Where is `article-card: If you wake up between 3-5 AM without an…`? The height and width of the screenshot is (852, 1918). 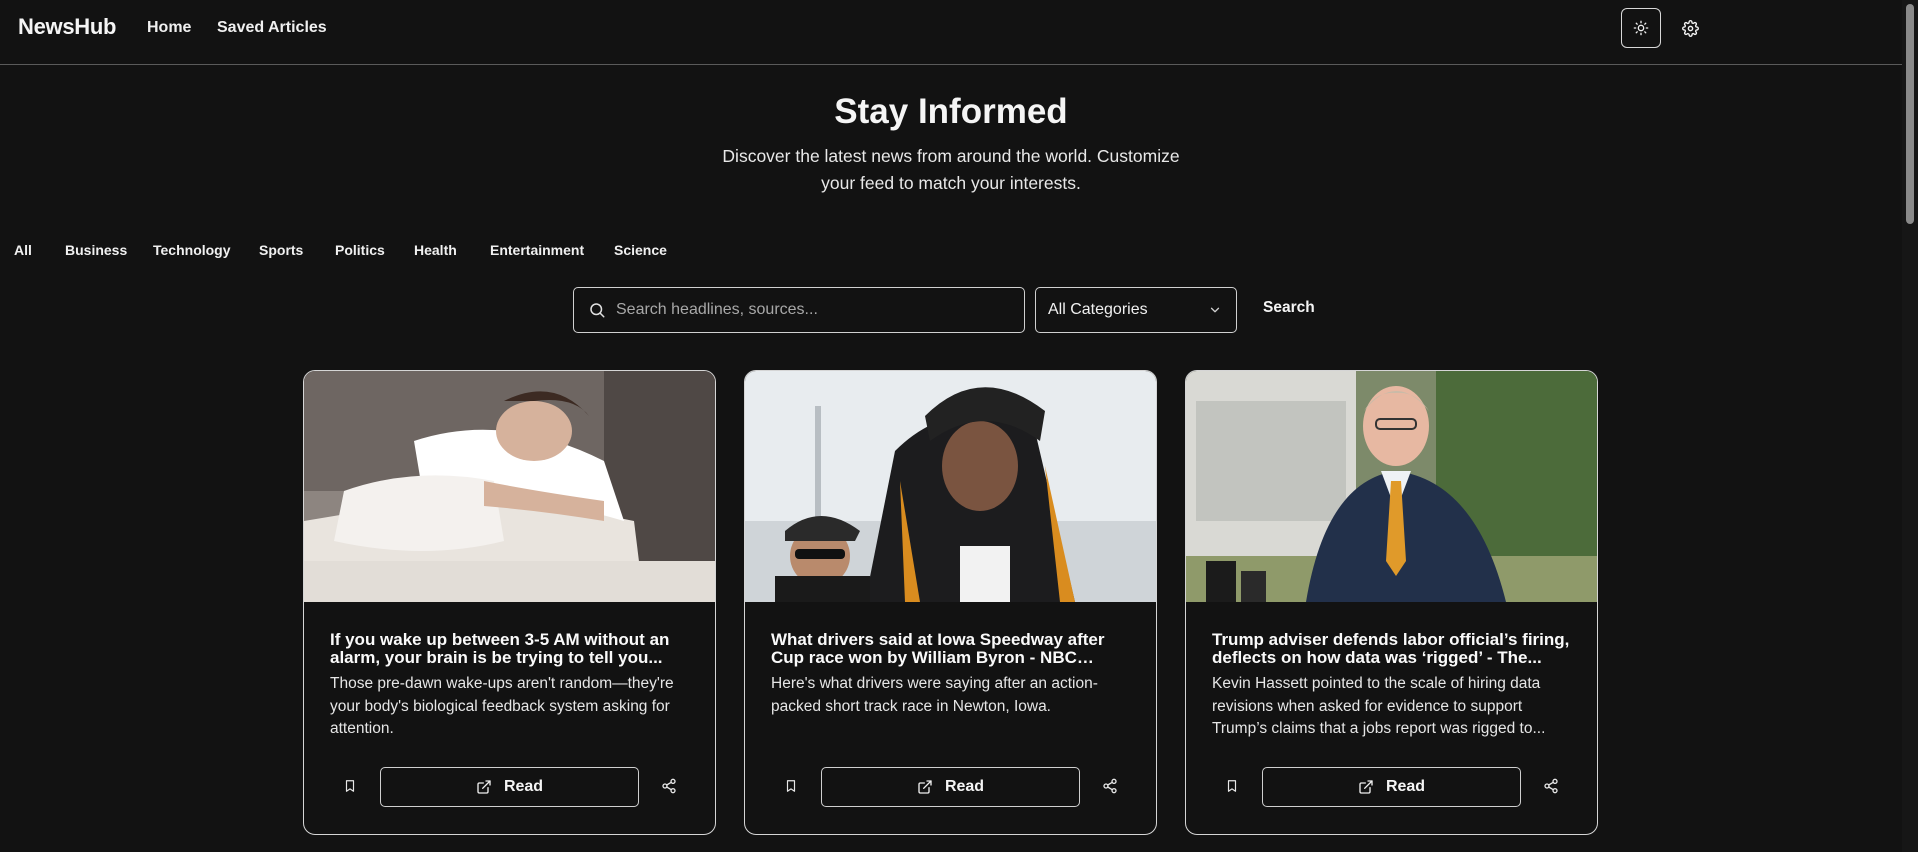 article-card: If you wake up between 3-5 AM without an… is located at coordinates (509, 602).